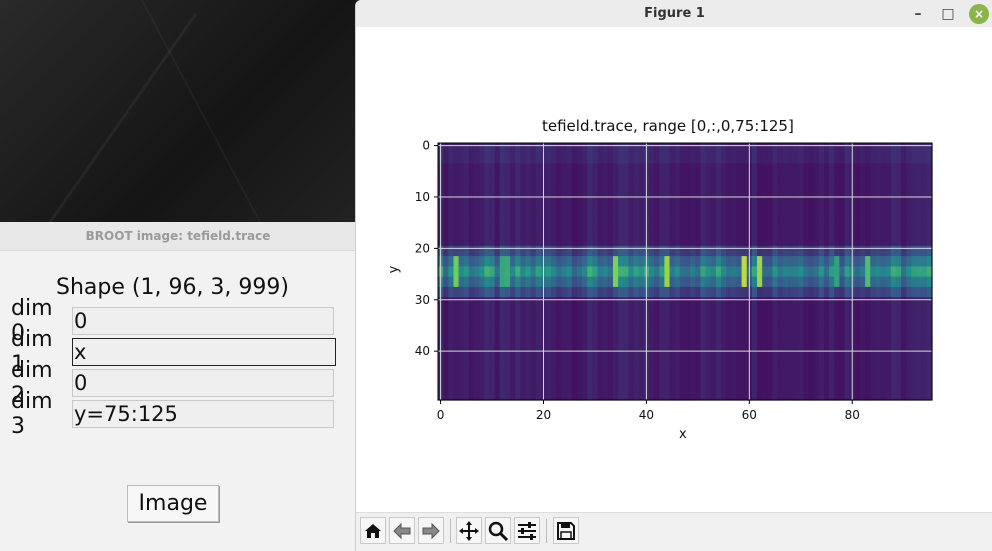 The image size is (992, 551). I want to click on zoom-button, so click(498, 530).